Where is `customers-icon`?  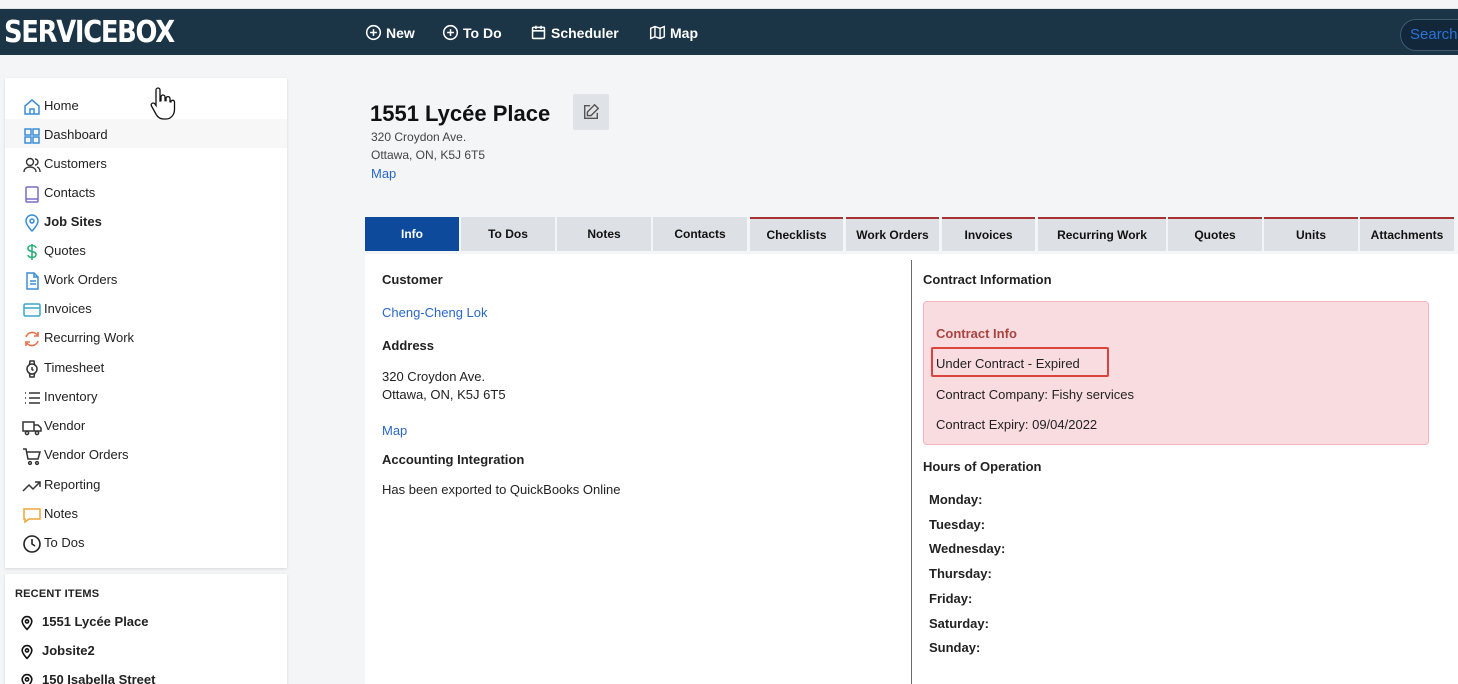
customers-icon is located at coordinates (32, 165).